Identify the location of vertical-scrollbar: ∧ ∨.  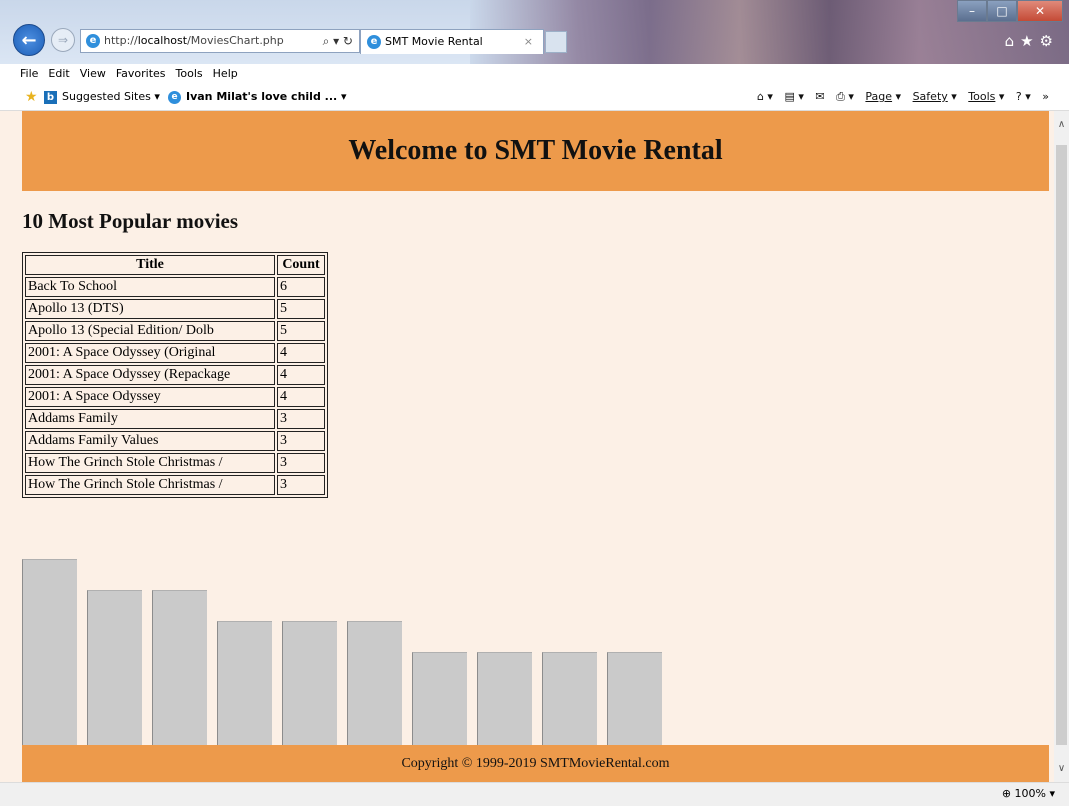
(1061, 446).